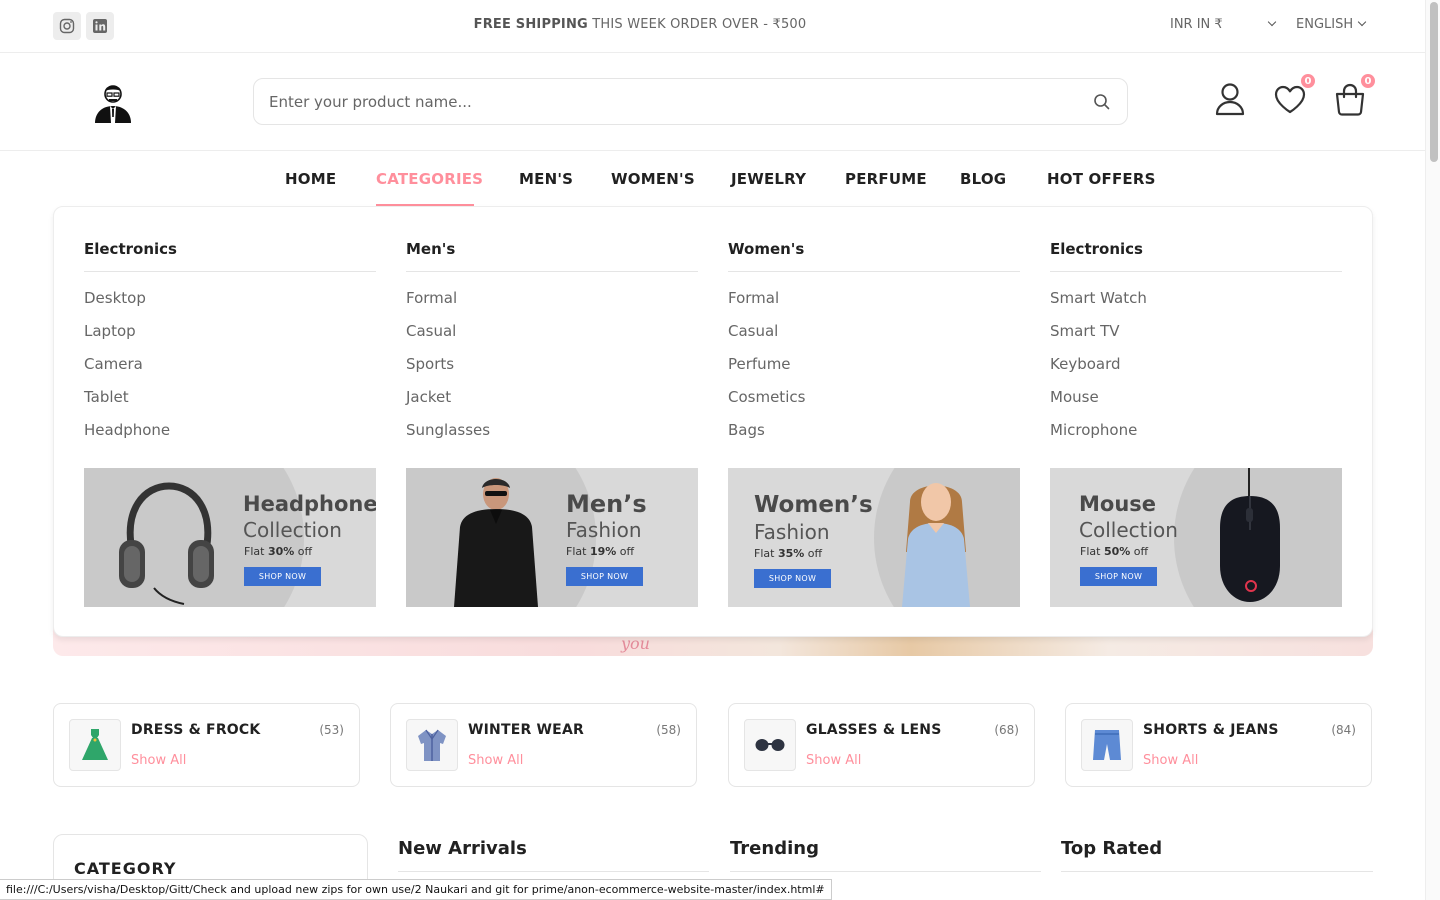 The image size is (1440, 900). What do you see at coordinates (1354, 95) in the screenshot?
I see `cart-icon: 0` at bounding box center [1354, 95].